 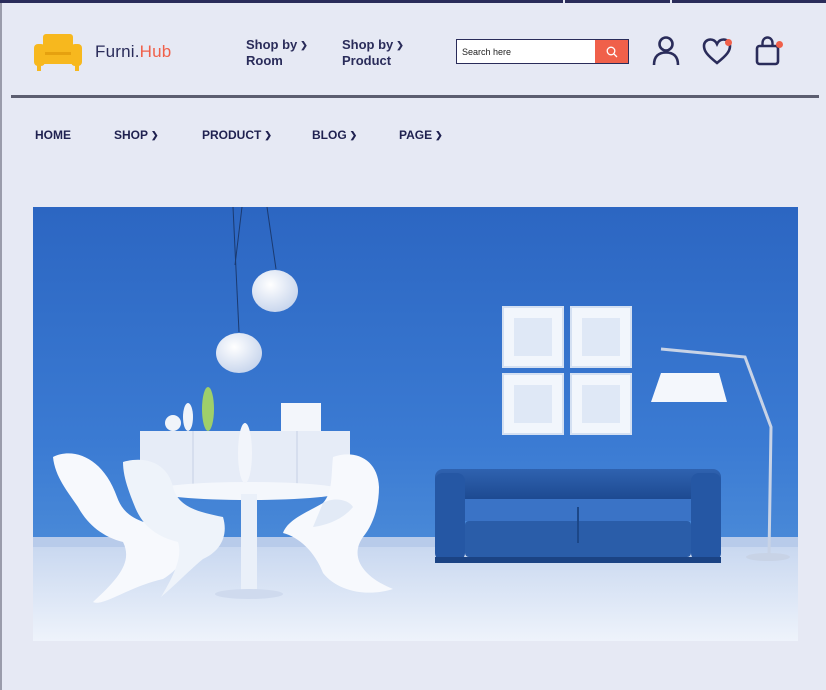 I want to click on search-bar, so click(x=542, y=51).